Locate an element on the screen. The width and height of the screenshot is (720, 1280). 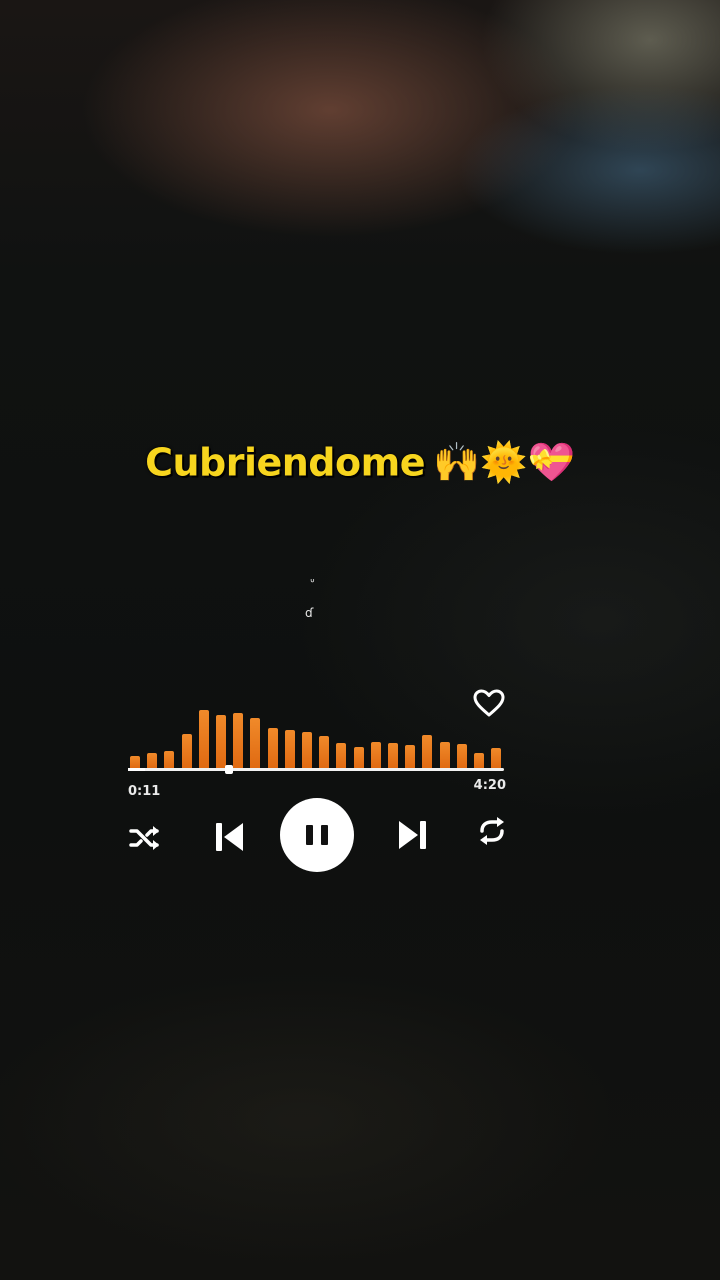
skip-next-icon is located at coordinates (412, 835).